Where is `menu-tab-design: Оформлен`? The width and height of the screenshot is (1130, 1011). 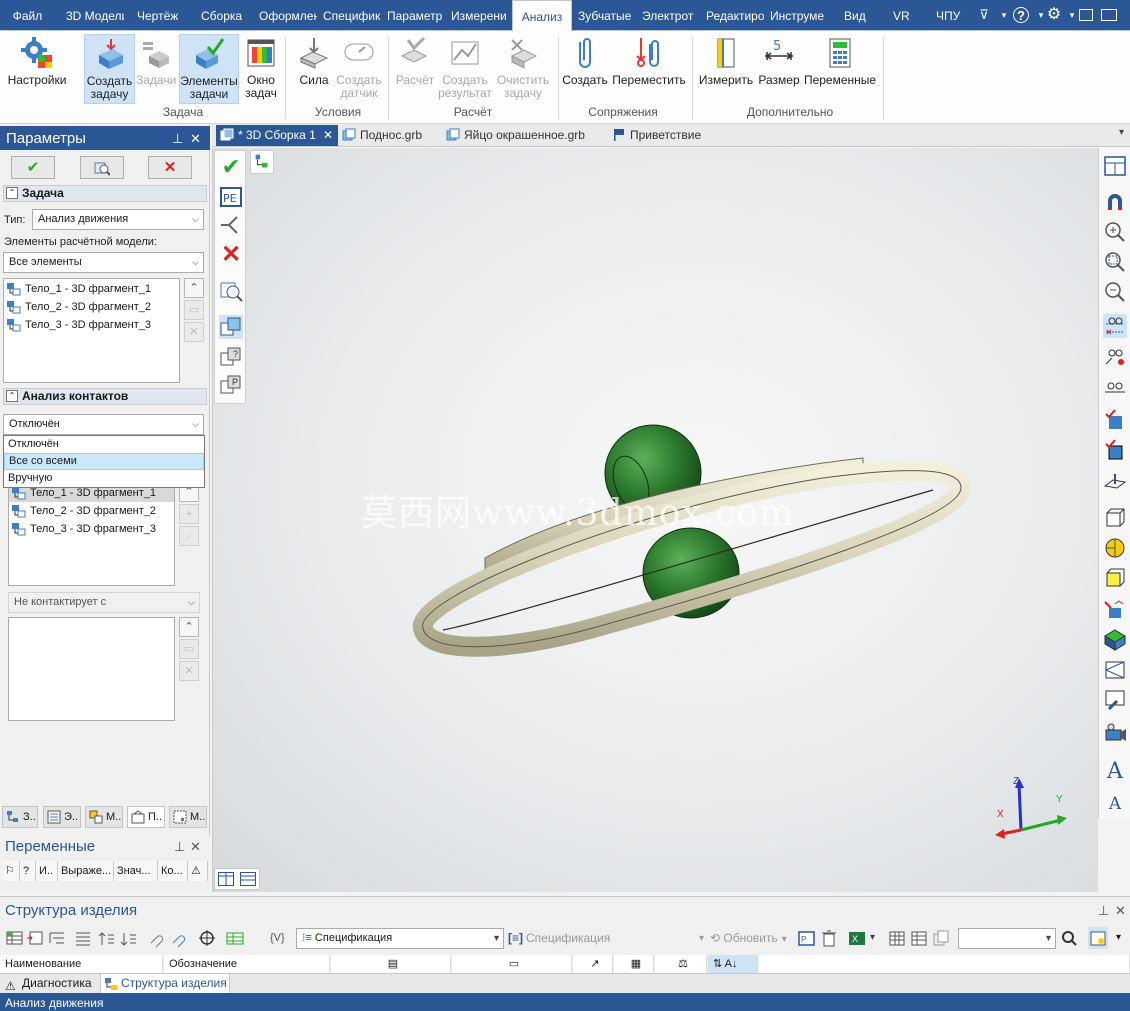 menu-tab-design: Оформлен is located at coordinates (288, 15).